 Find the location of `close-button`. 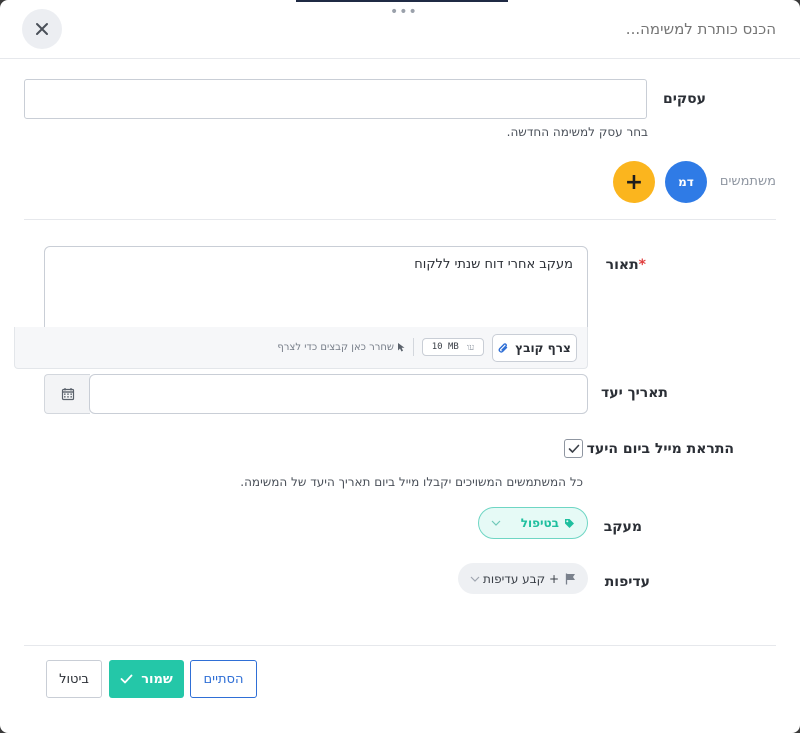

close-button is located at coordinates (42, 29).